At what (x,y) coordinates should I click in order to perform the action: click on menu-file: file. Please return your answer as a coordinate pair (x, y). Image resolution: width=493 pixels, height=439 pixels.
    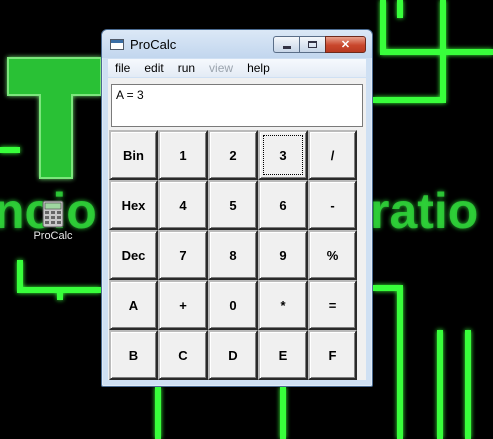
    Looking at the image, I should click on (122, 68).